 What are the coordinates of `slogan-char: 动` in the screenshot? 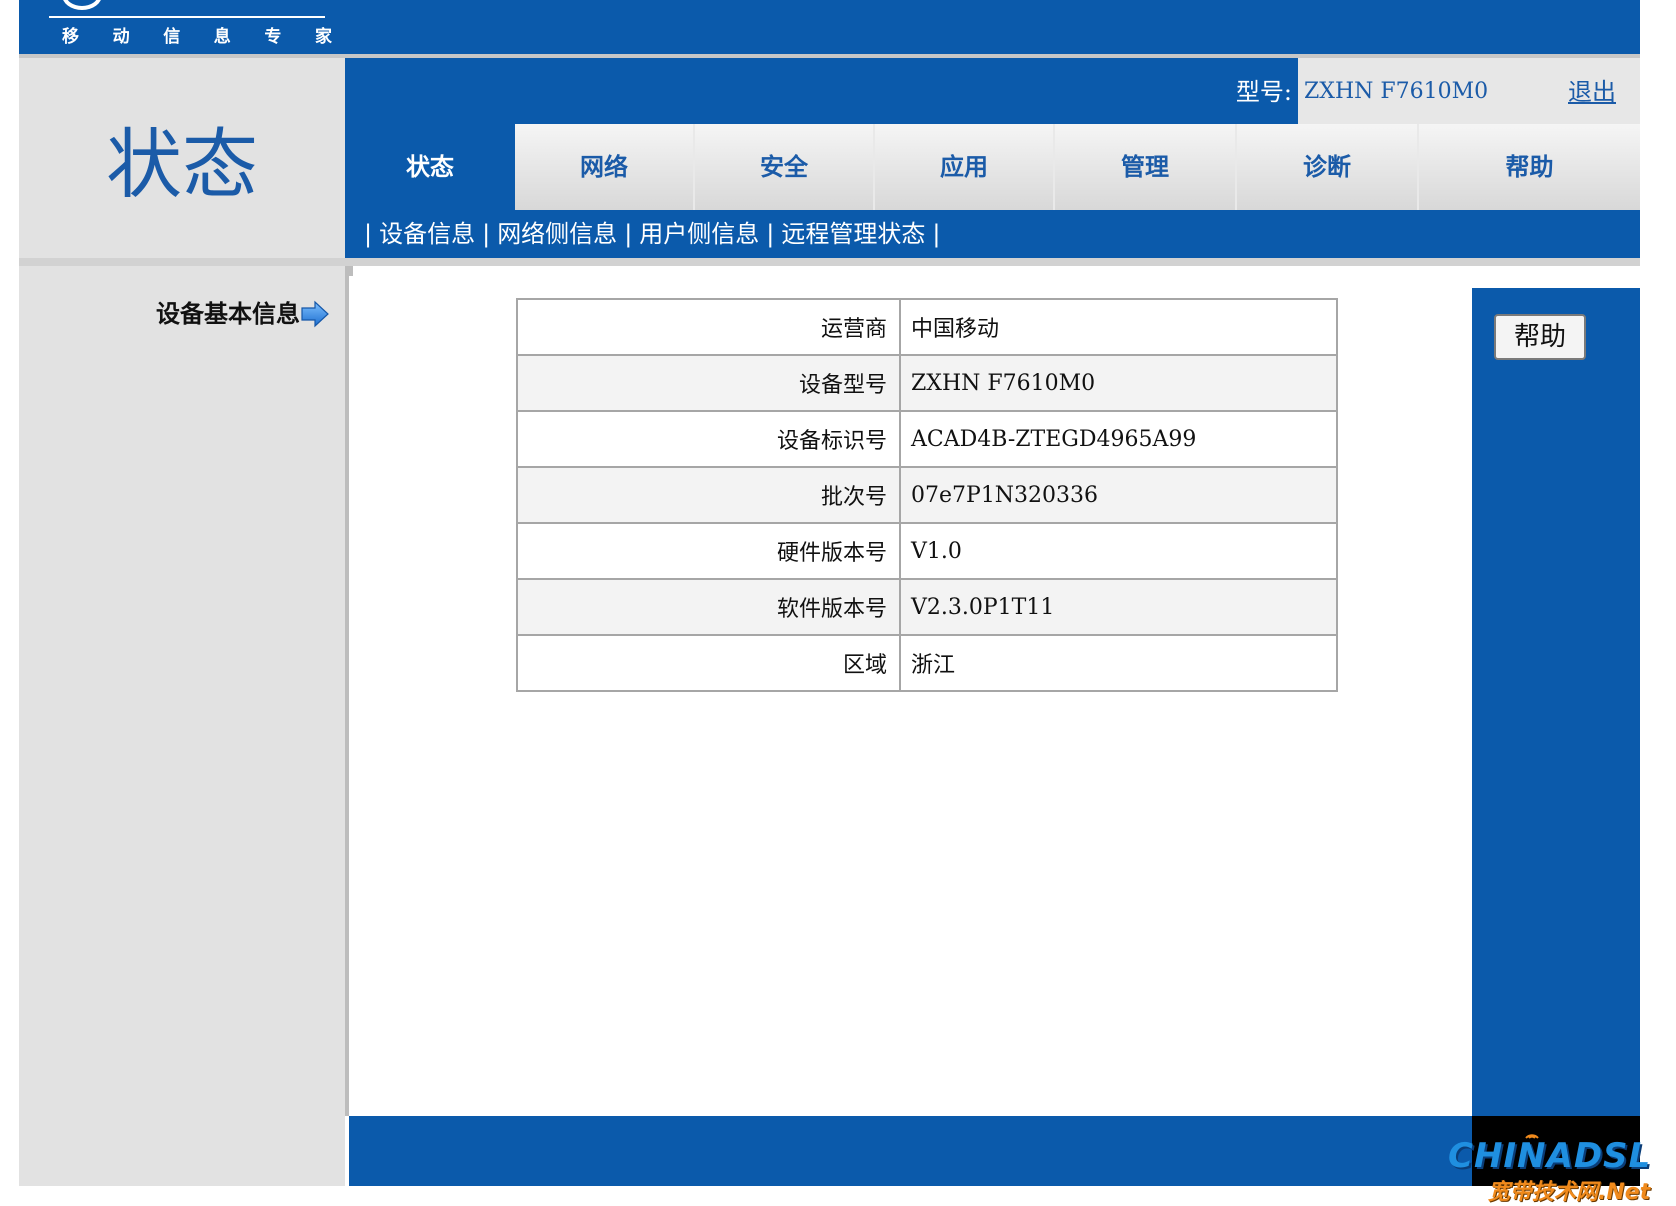 It's located at (121, 37).